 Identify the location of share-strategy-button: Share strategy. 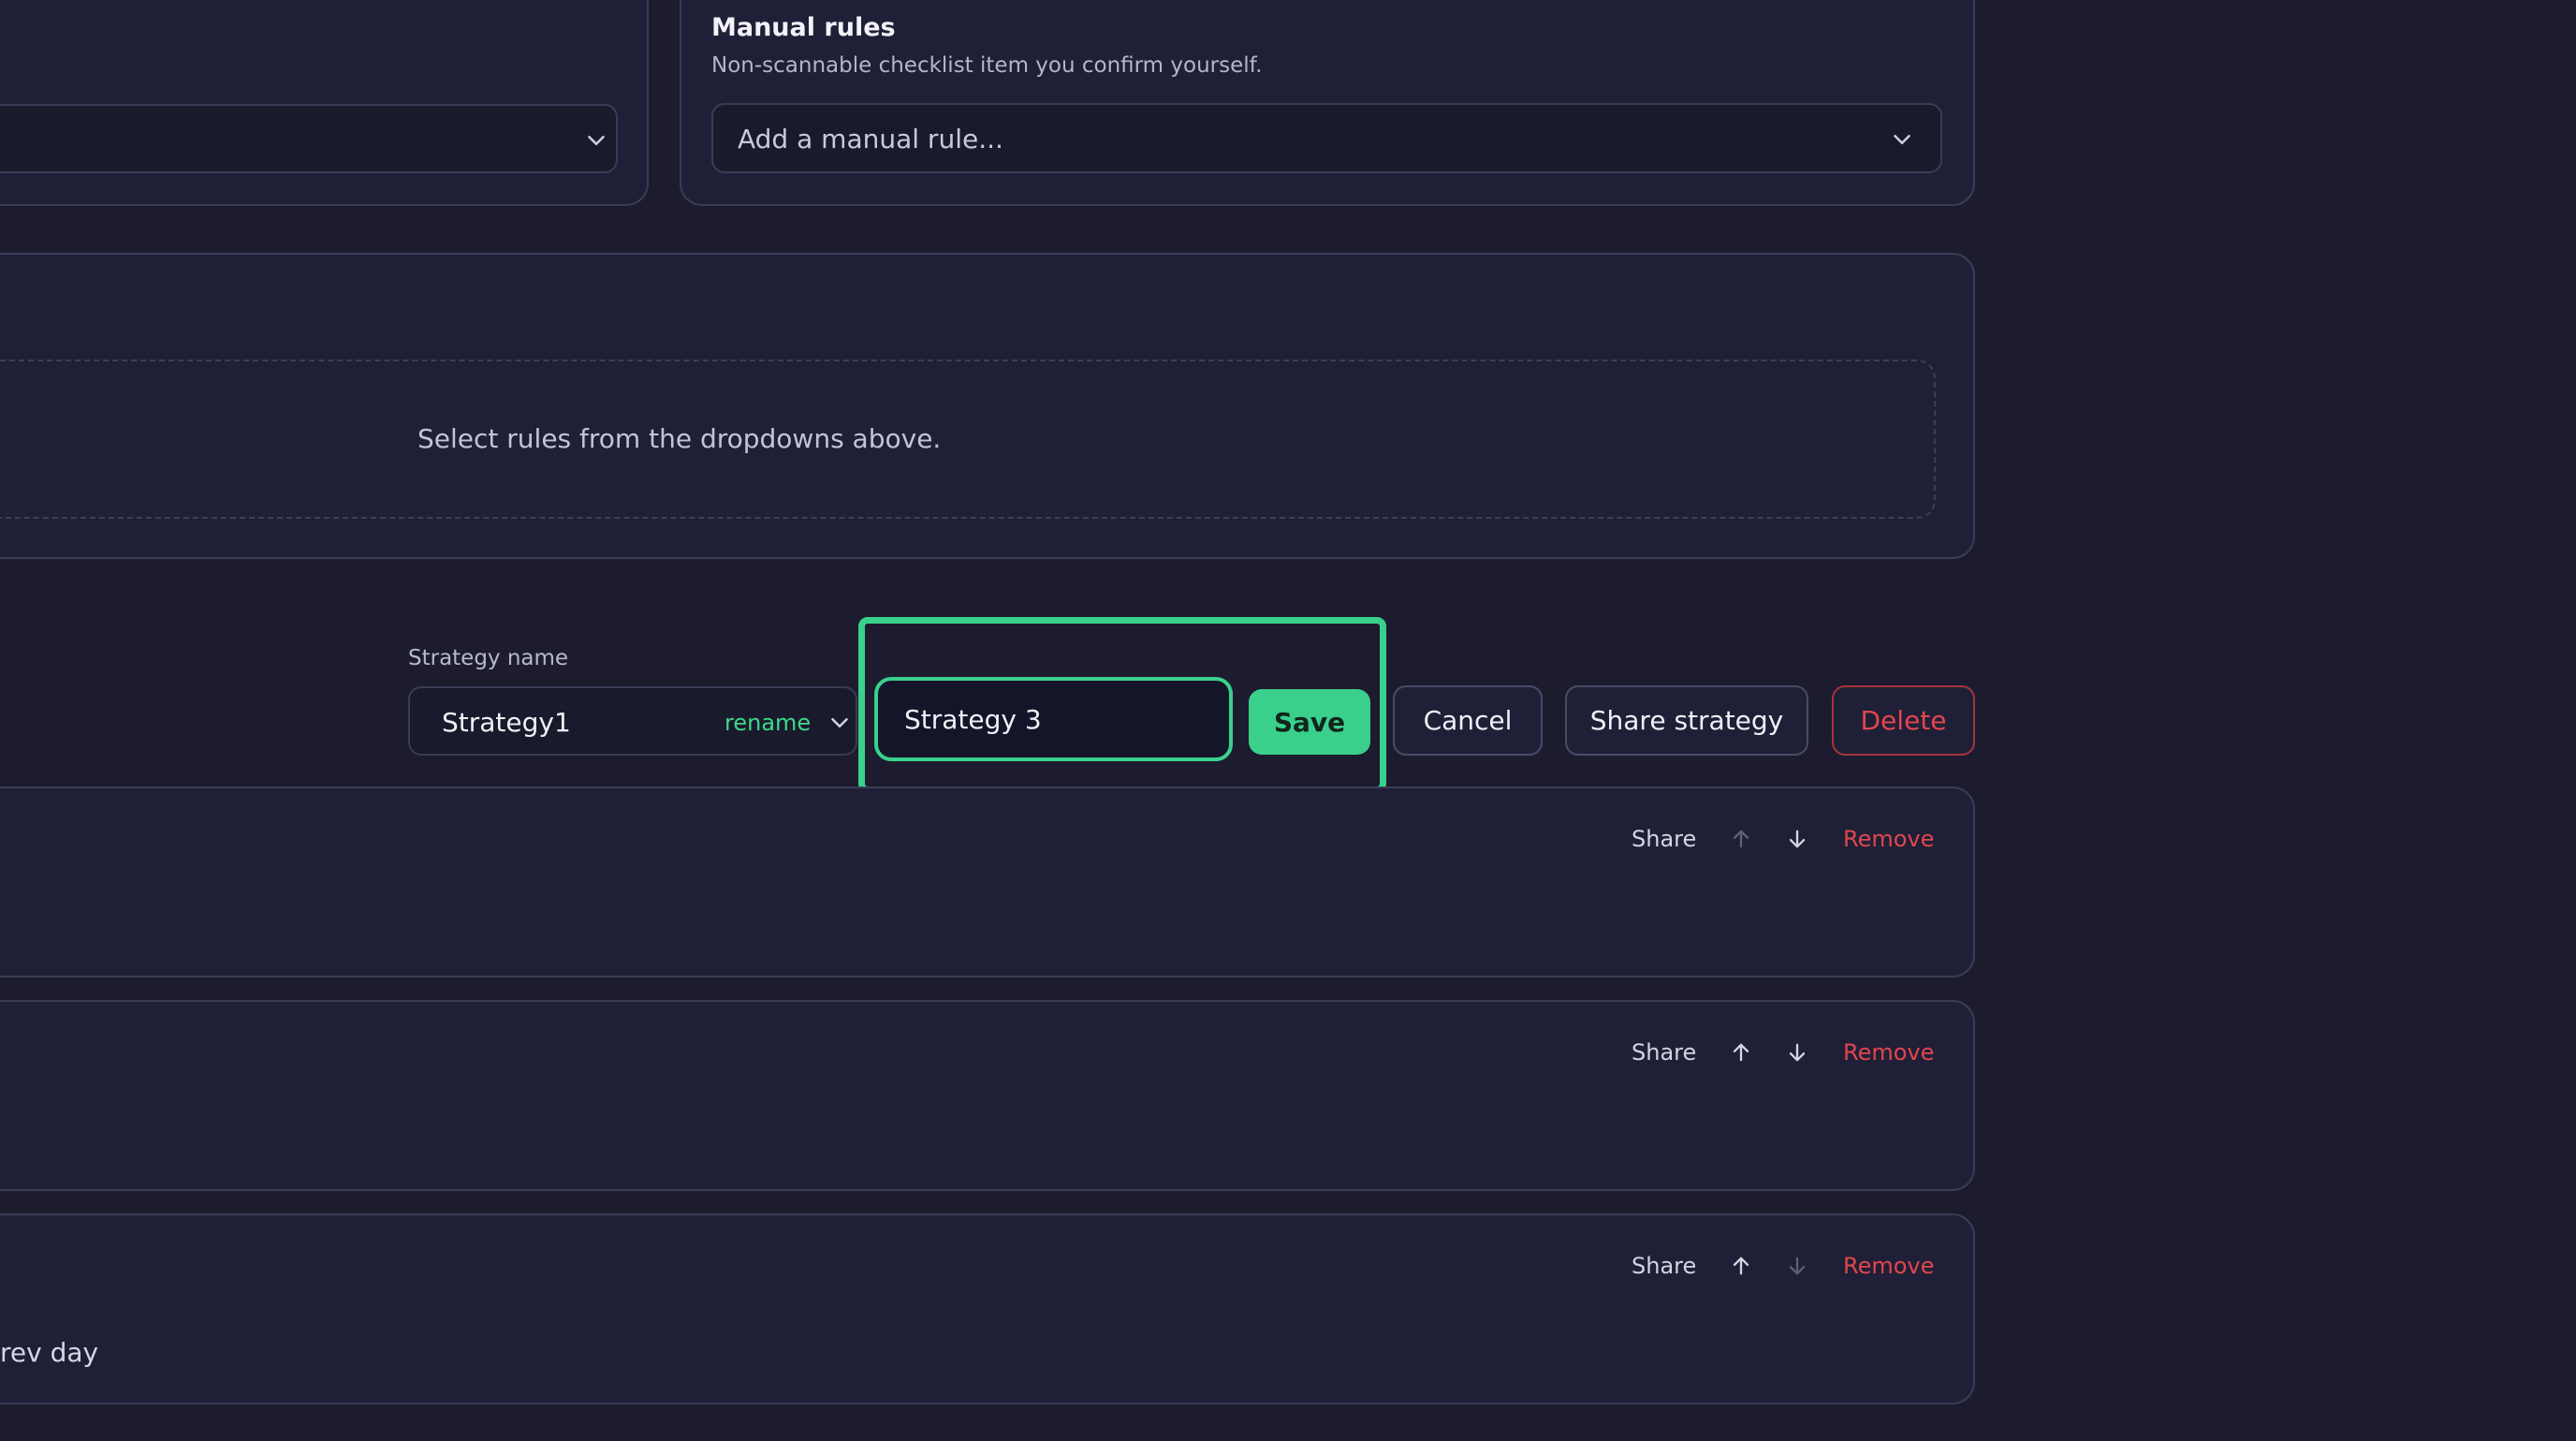
(1686, 720).